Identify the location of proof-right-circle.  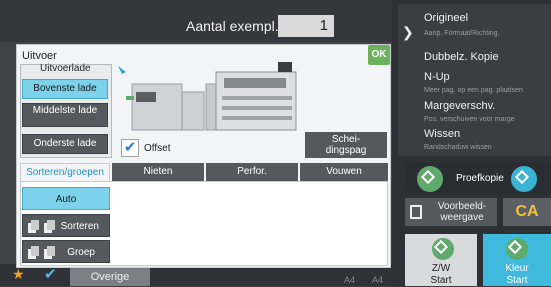
(524, 179).